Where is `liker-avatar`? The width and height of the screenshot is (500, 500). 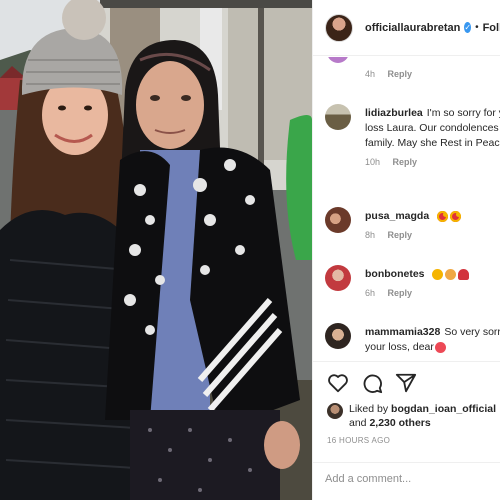
liker-avatar is located at coordinates (335, 411).